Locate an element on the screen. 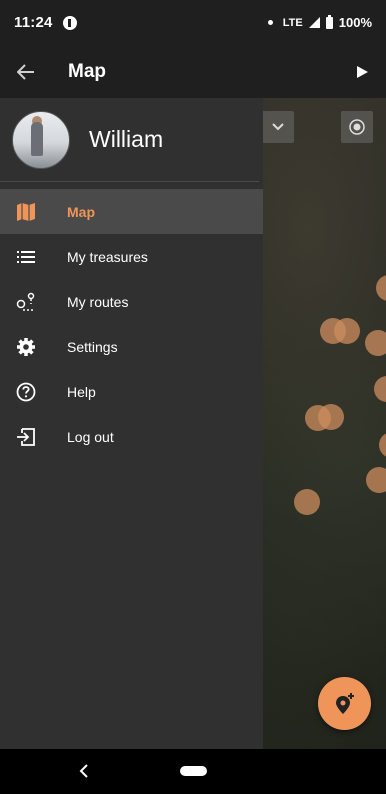 The height and width of the screenshot is (794, 386). play-icon is located at coordinates (362, 72).